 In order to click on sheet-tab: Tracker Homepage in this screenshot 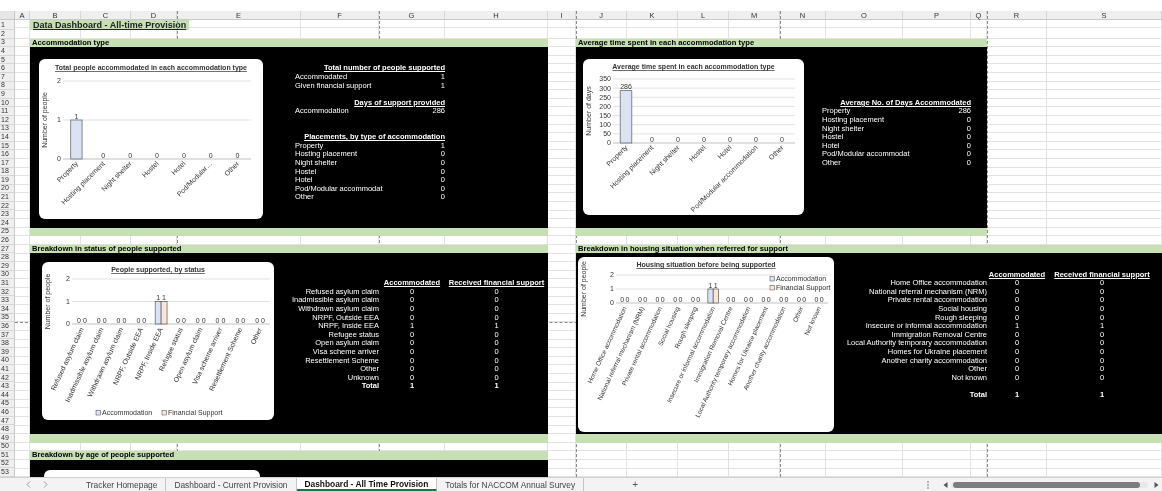, I will do `click(122, 484)`.